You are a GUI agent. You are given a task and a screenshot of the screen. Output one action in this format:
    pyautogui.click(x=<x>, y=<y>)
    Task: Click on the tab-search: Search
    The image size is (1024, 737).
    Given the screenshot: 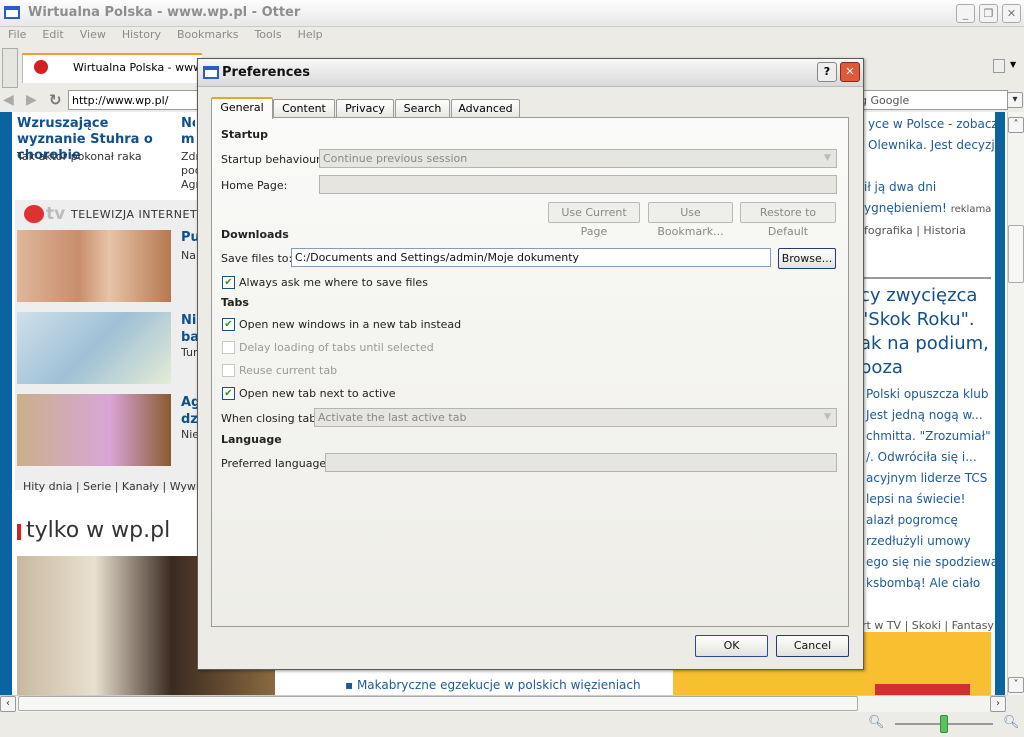 What is the action you would take?
    pyautogui.click(x=422, y=108)
    